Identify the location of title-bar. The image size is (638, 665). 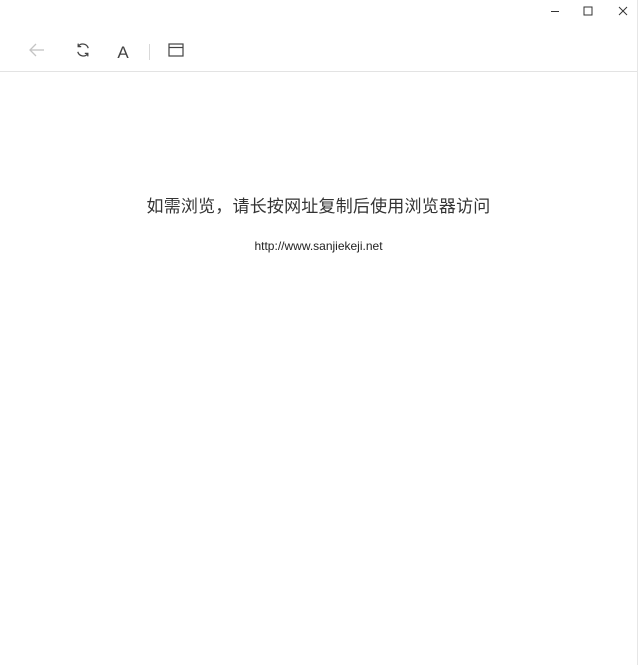
(318, 14).